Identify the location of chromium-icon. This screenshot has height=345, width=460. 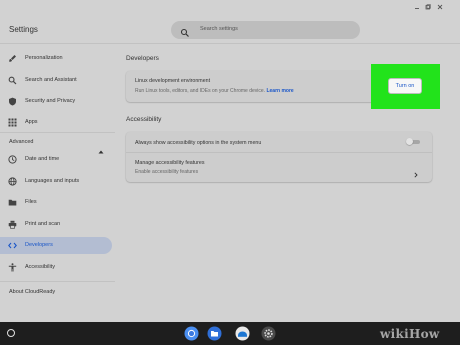
(191, 333).